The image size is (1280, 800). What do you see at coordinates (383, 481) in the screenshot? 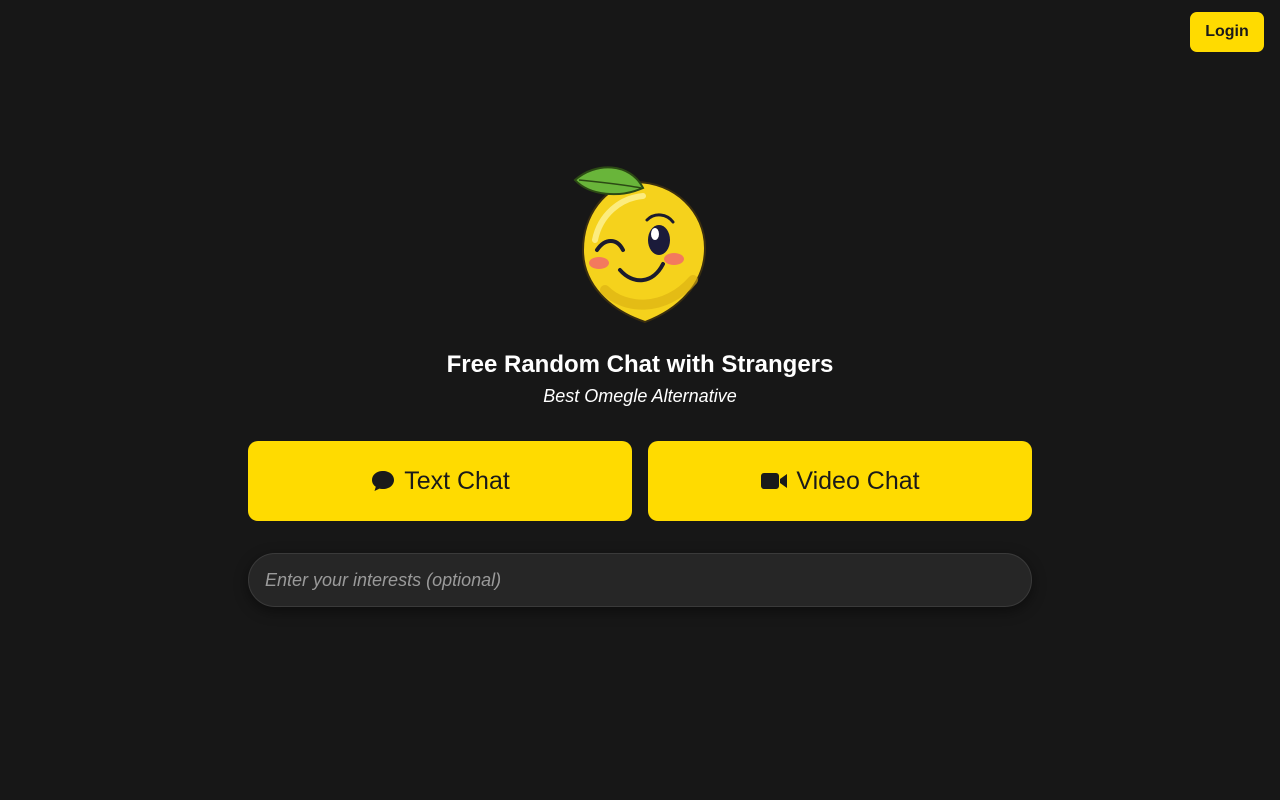
I see `speech-bubble-icon` at bounding box center [383, 481].